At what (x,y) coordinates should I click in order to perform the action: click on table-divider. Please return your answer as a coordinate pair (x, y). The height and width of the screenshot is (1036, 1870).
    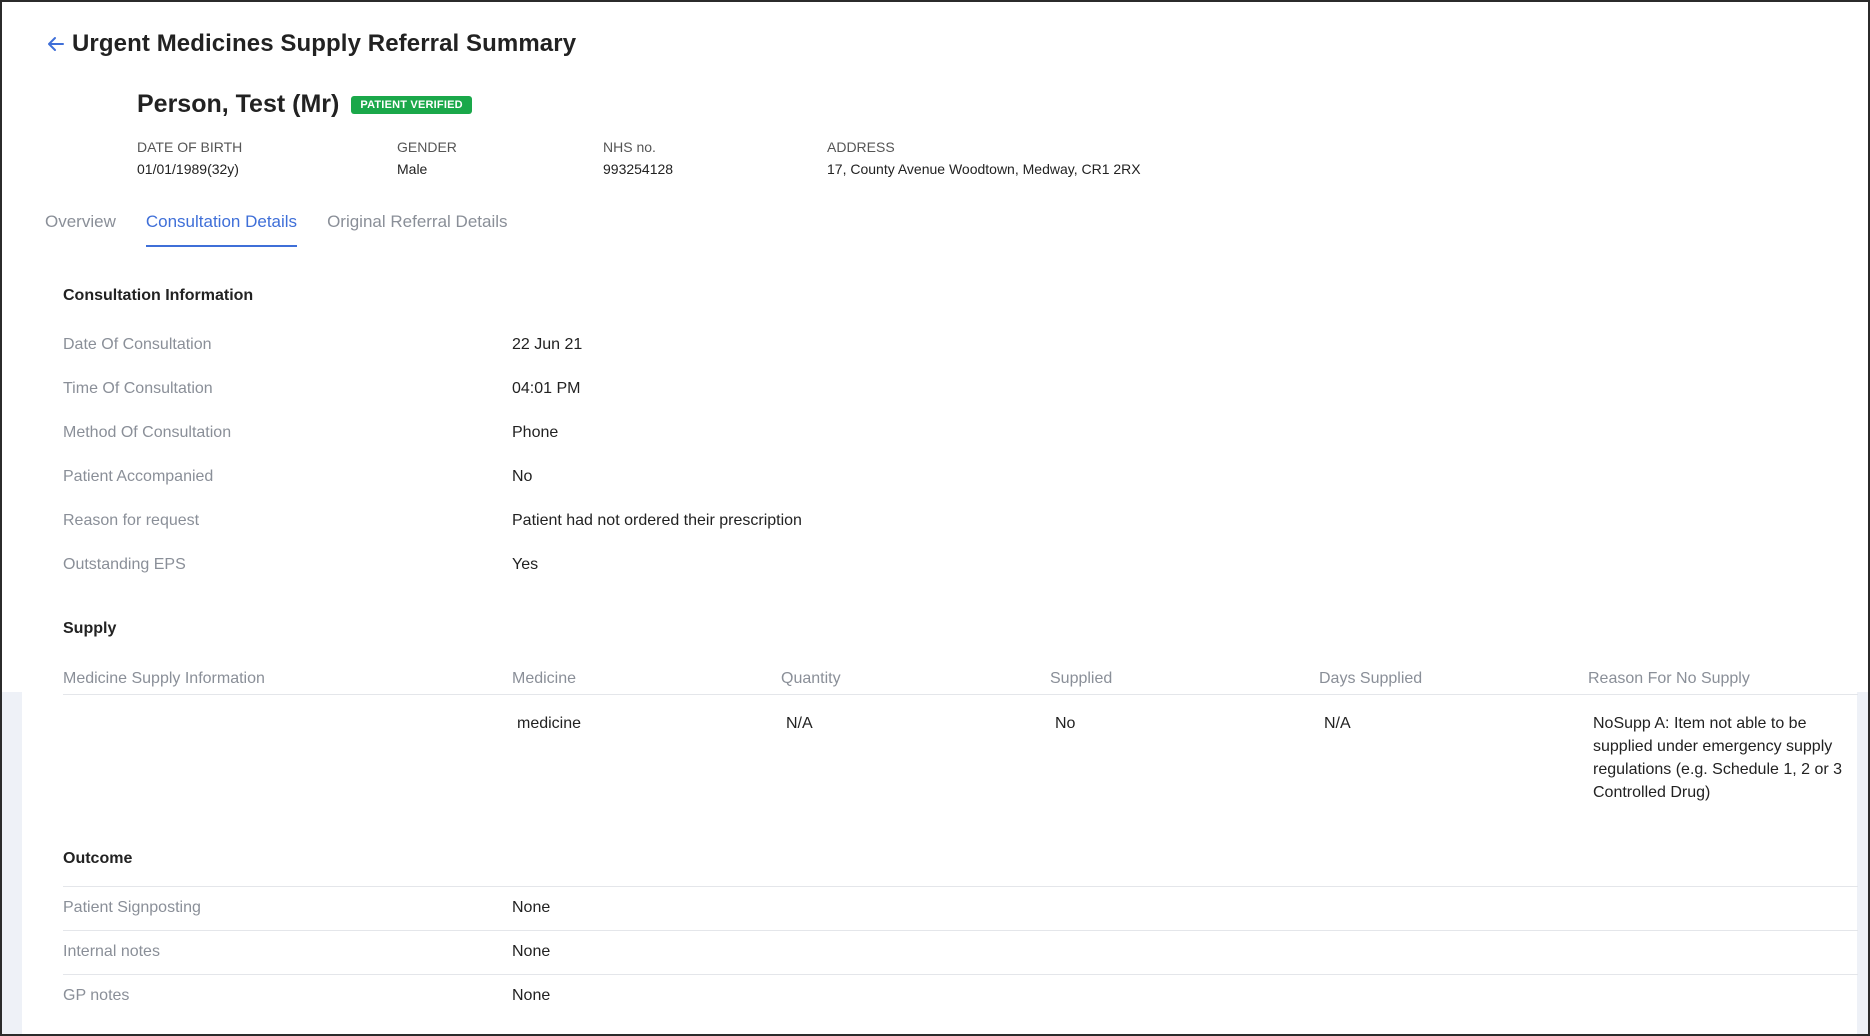
    Looking at the image, I should click on (960, 694).